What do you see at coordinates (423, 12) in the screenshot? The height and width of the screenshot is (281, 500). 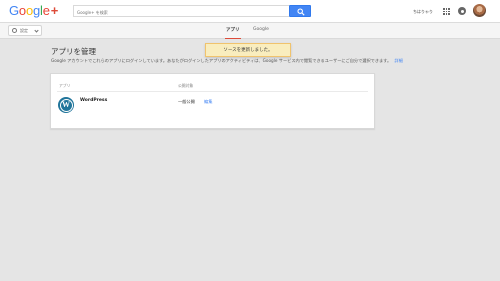 I see `user-name-link: ちはりゃり` at bounding box center [423, 12].